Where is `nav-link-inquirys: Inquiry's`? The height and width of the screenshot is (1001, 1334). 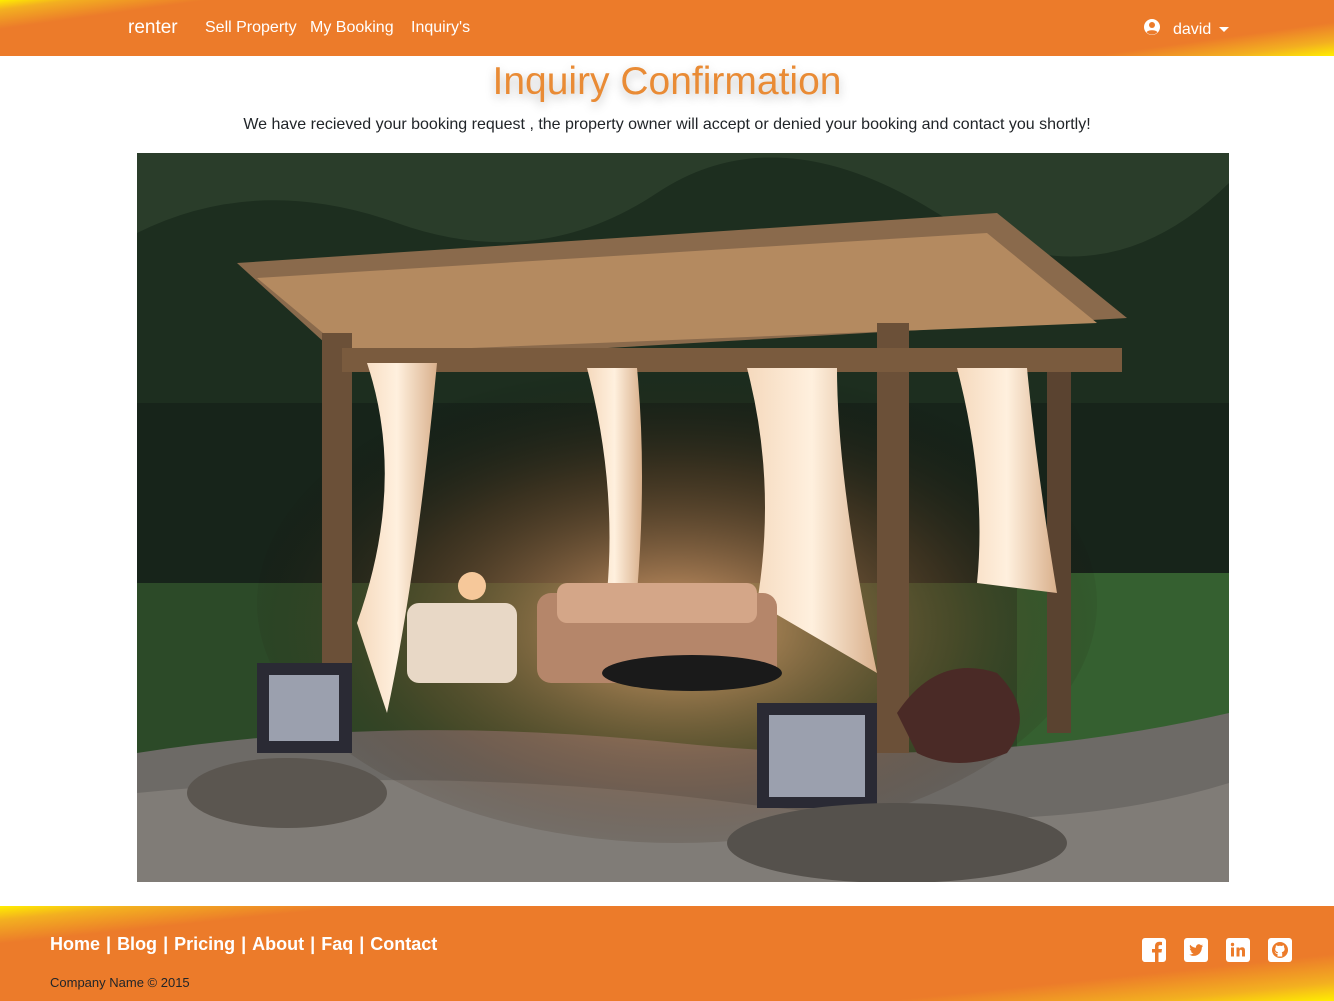 nav-link-inquirys: Inquiry's is located at coordinates (440, 28).